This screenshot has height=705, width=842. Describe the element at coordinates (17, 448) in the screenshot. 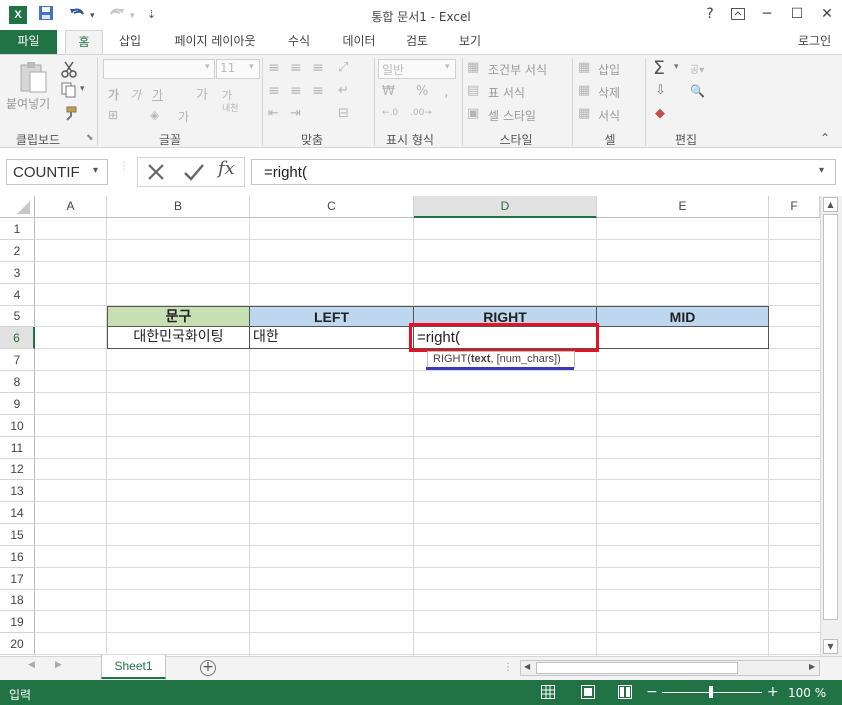

I see `row-header-11: 11` at that location.